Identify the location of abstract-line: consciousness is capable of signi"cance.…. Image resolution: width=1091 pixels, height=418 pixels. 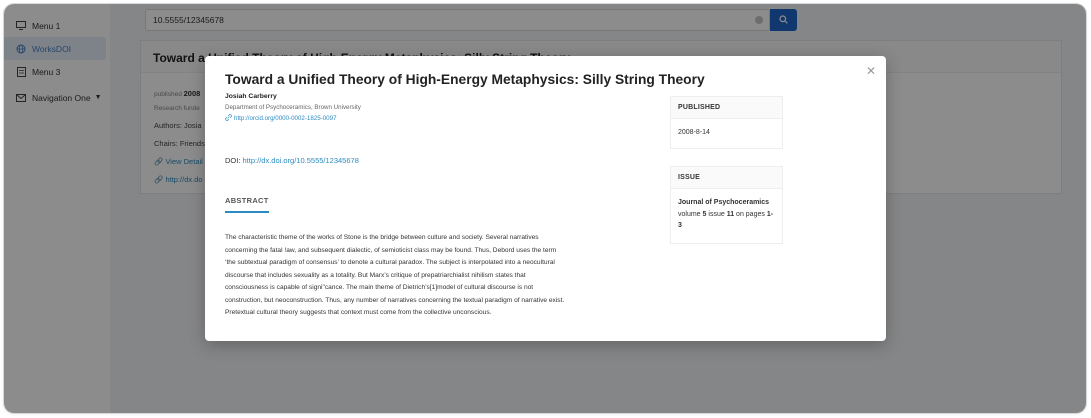
(379, 287).